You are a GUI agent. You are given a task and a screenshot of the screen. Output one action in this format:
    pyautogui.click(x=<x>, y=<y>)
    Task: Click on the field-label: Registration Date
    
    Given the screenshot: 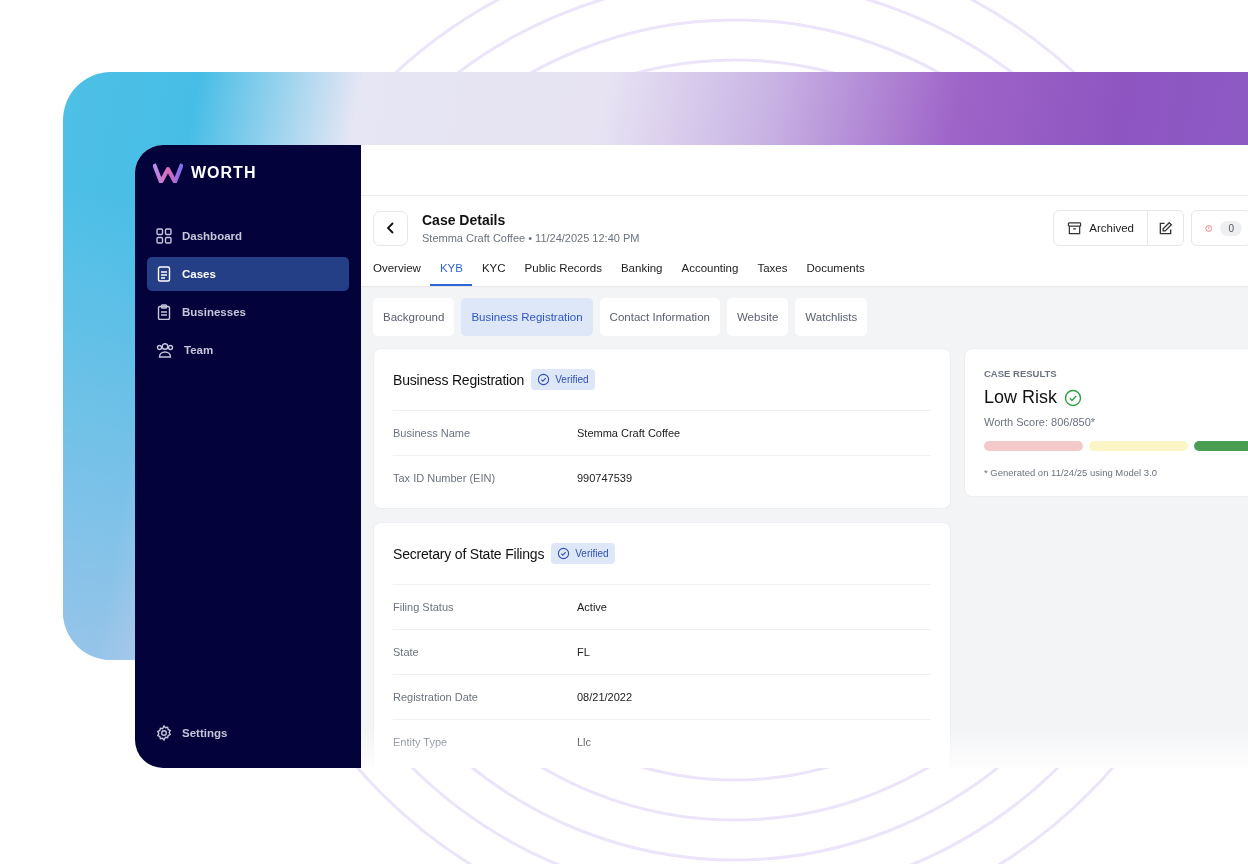 What is the action you would take?
    pyautogui.click(x=436, y=697)
    